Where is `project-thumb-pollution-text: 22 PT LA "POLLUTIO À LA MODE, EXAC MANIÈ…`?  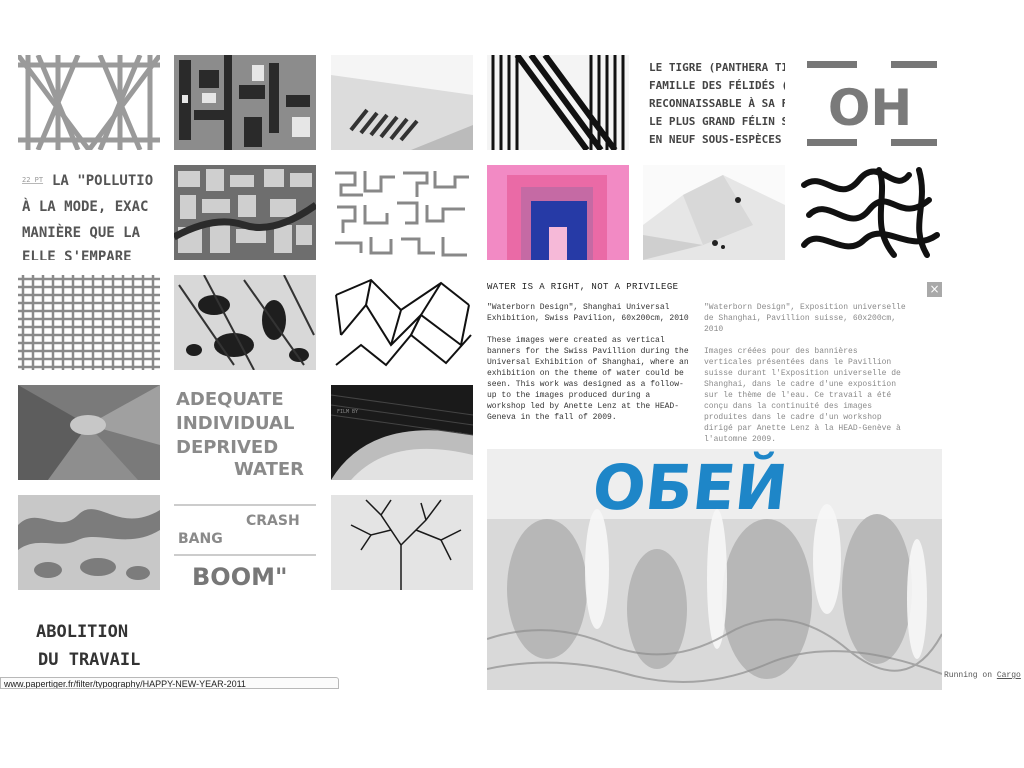 project-thumb-pollution-text: 22 PT LA "POLLUTIO À LA MODE, EXAC MANIÈ… is located at coordinates (89, 212).